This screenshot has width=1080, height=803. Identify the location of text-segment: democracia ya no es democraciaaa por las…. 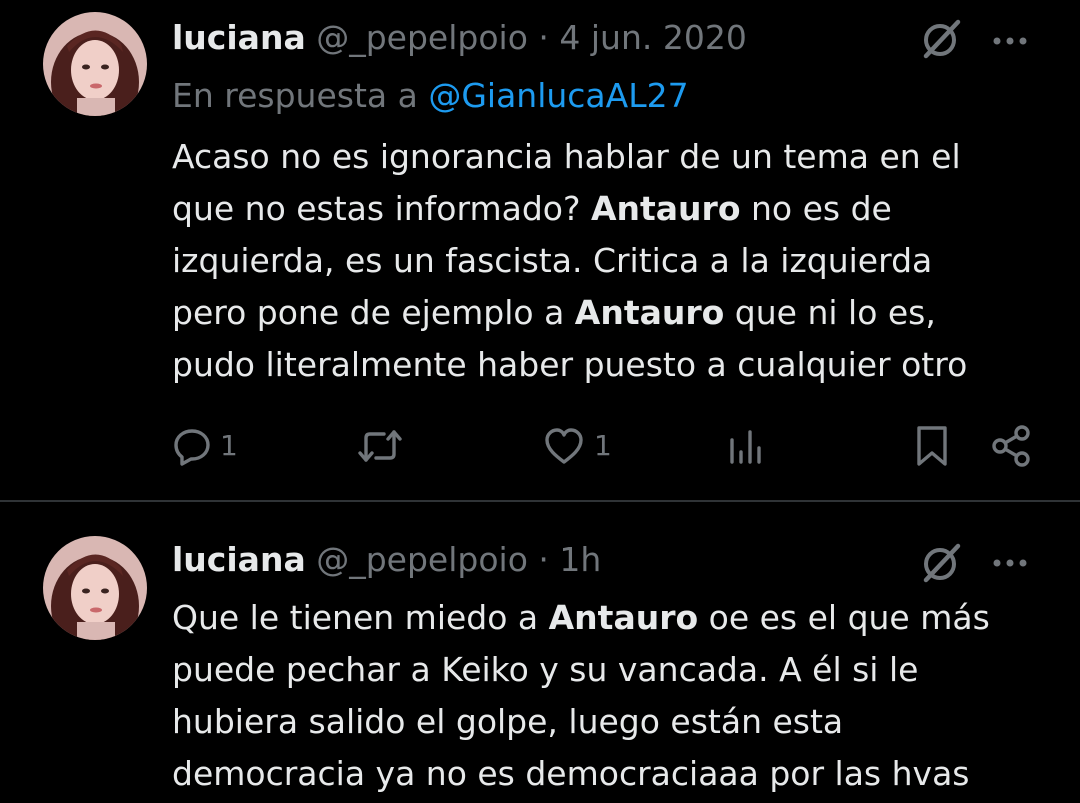
(571, 773).